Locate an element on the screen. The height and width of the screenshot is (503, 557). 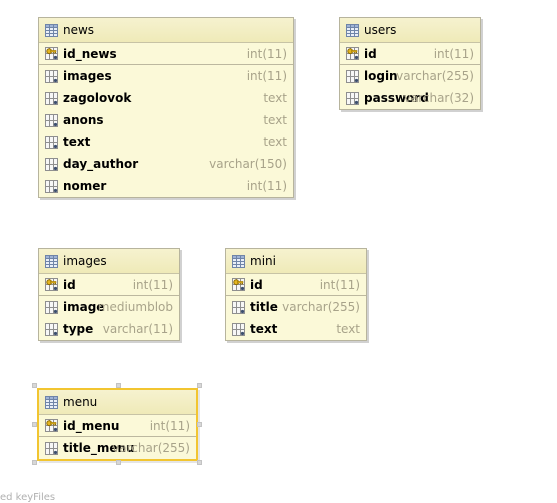
column-name: nomer is located at coordinates (85, 186).